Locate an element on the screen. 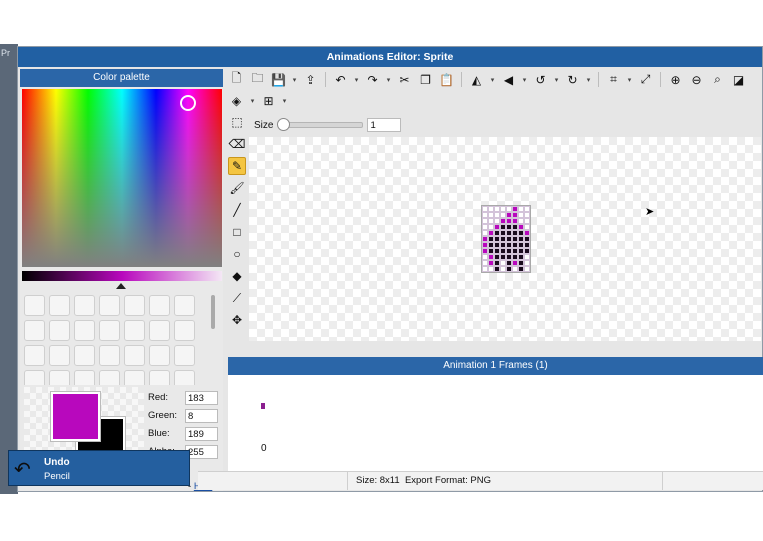 The width and height of the screenshot is (763, 541). primary-color-swatch is located at coordinates (75, 416).